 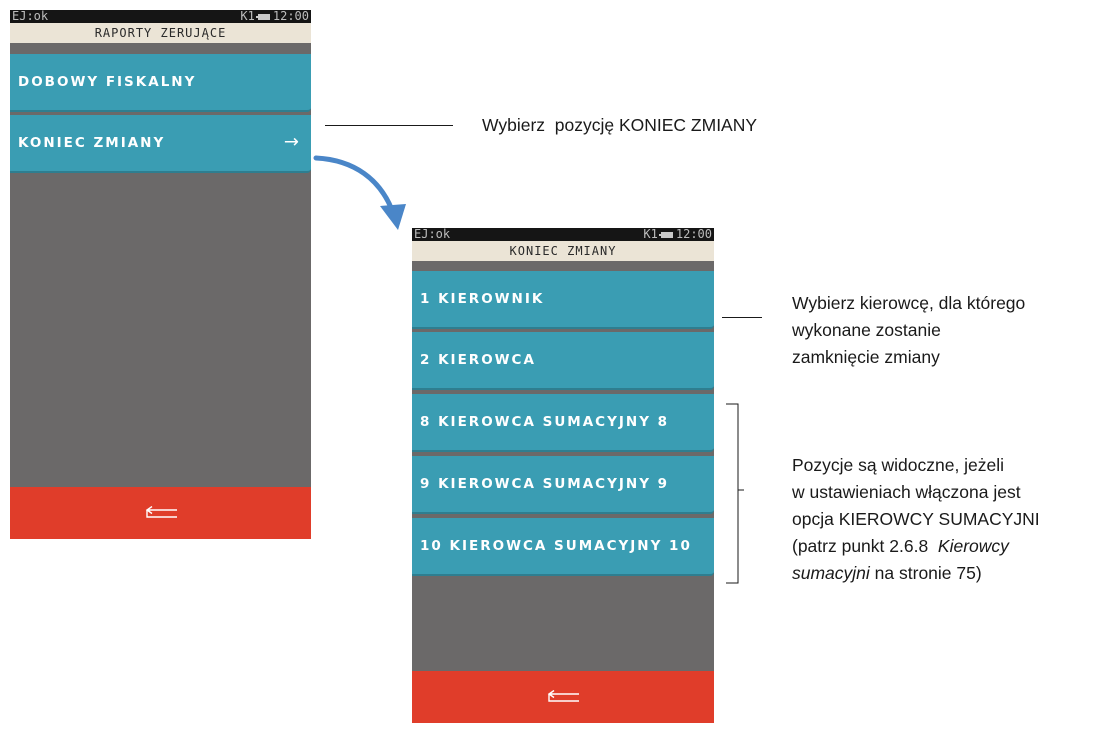 What do you see at coordinates (160, 33) in the screenshot?
I see `screen-title: RAPORTY ZERUJĄCE` at bounding box center [160, 33].